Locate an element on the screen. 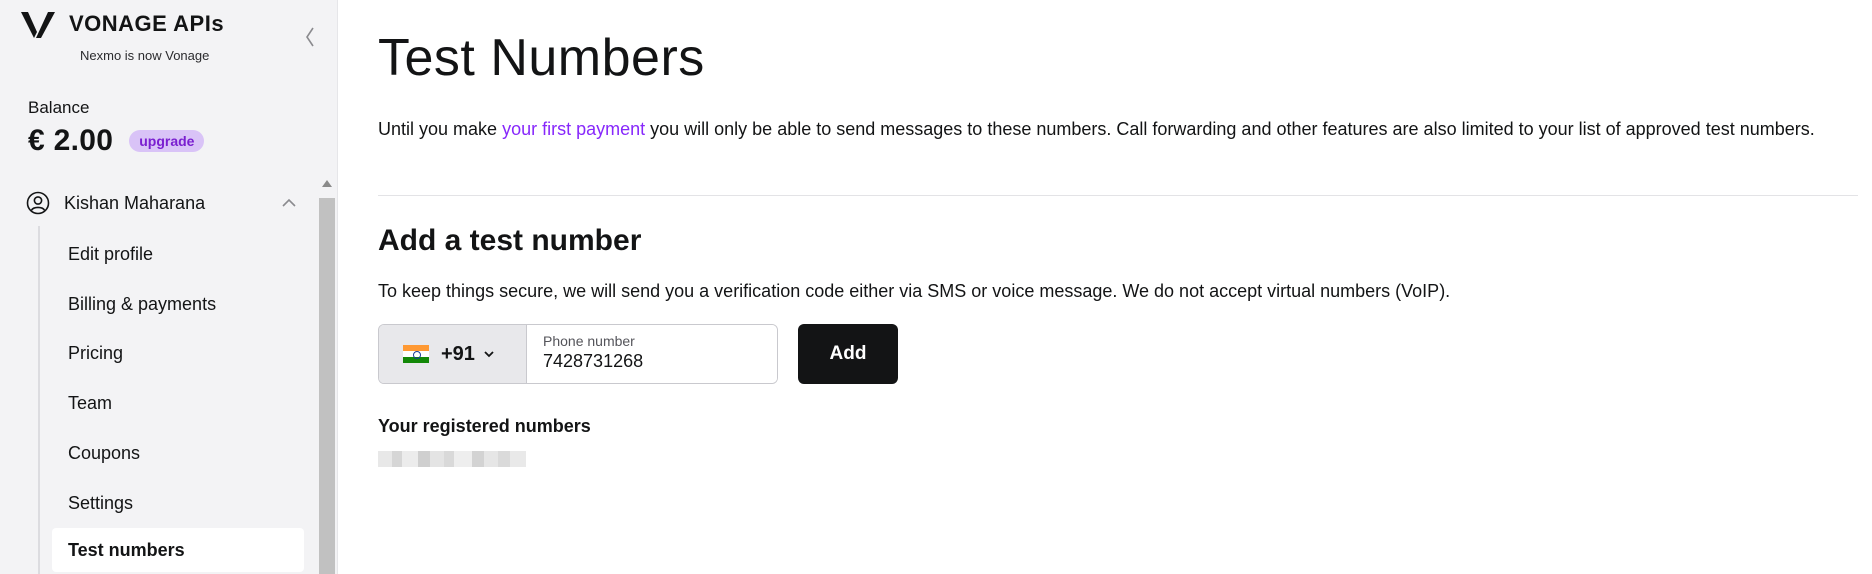  sidebar-item-edit-profile: Edit profile is located at coordinates (178, 254).